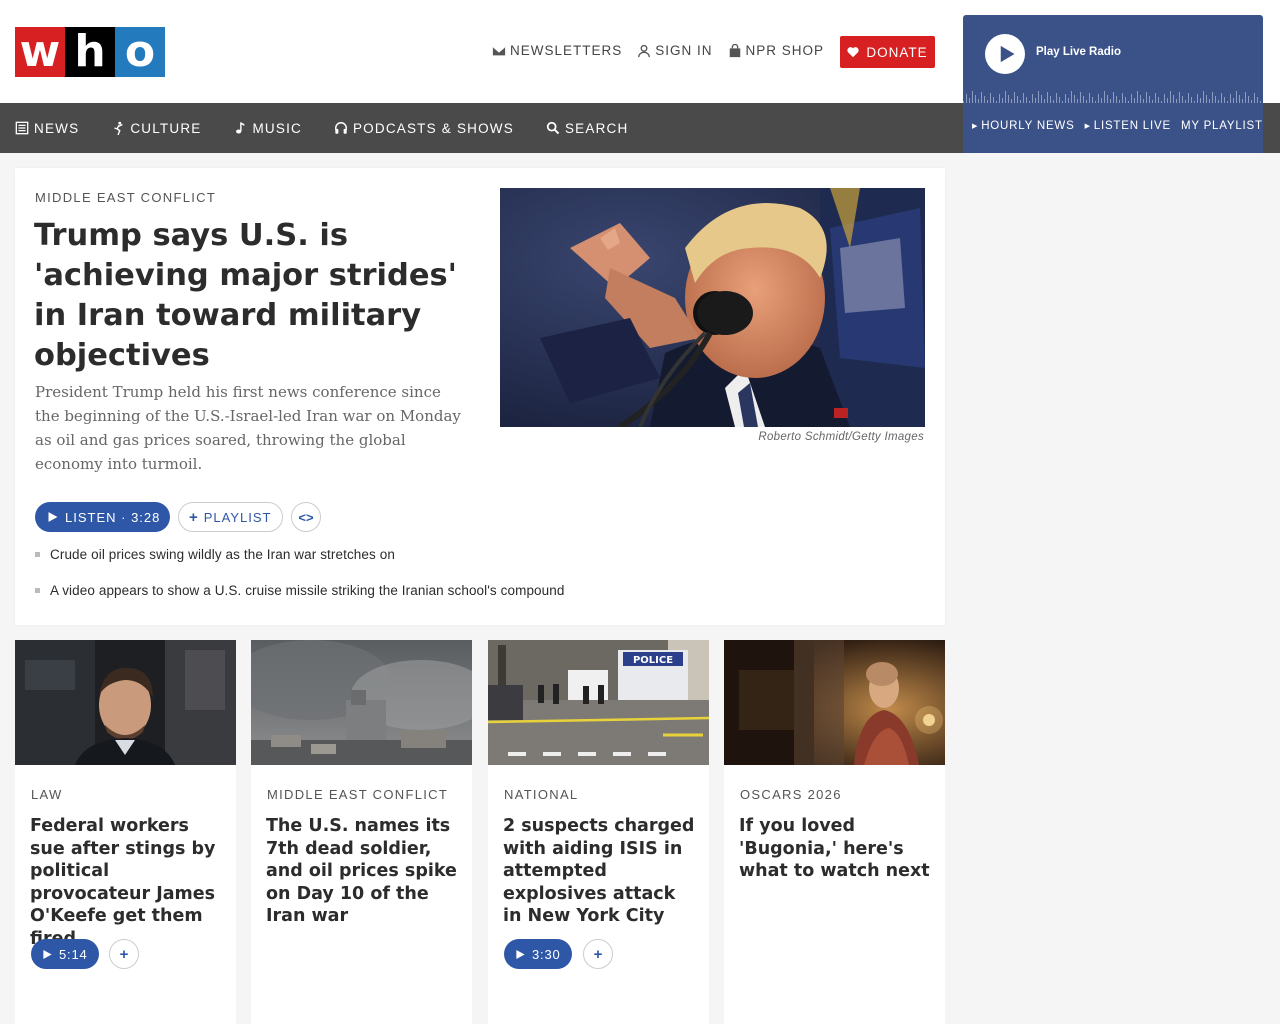  I want to click on logo-letter-h: h, so click(90, 52).